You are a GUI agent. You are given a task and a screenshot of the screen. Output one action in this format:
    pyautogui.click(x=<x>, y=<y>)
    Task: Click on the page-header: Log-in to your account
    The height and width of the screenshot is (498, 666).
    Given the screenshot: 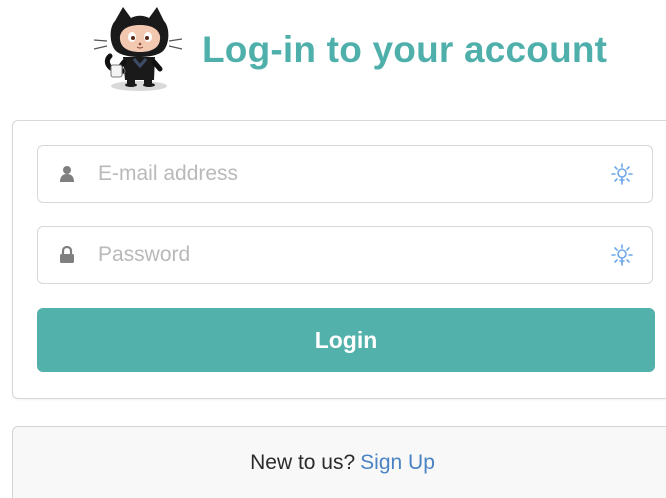 What is the action you would take?
    pyautogui.click(x=352, y=50)
    